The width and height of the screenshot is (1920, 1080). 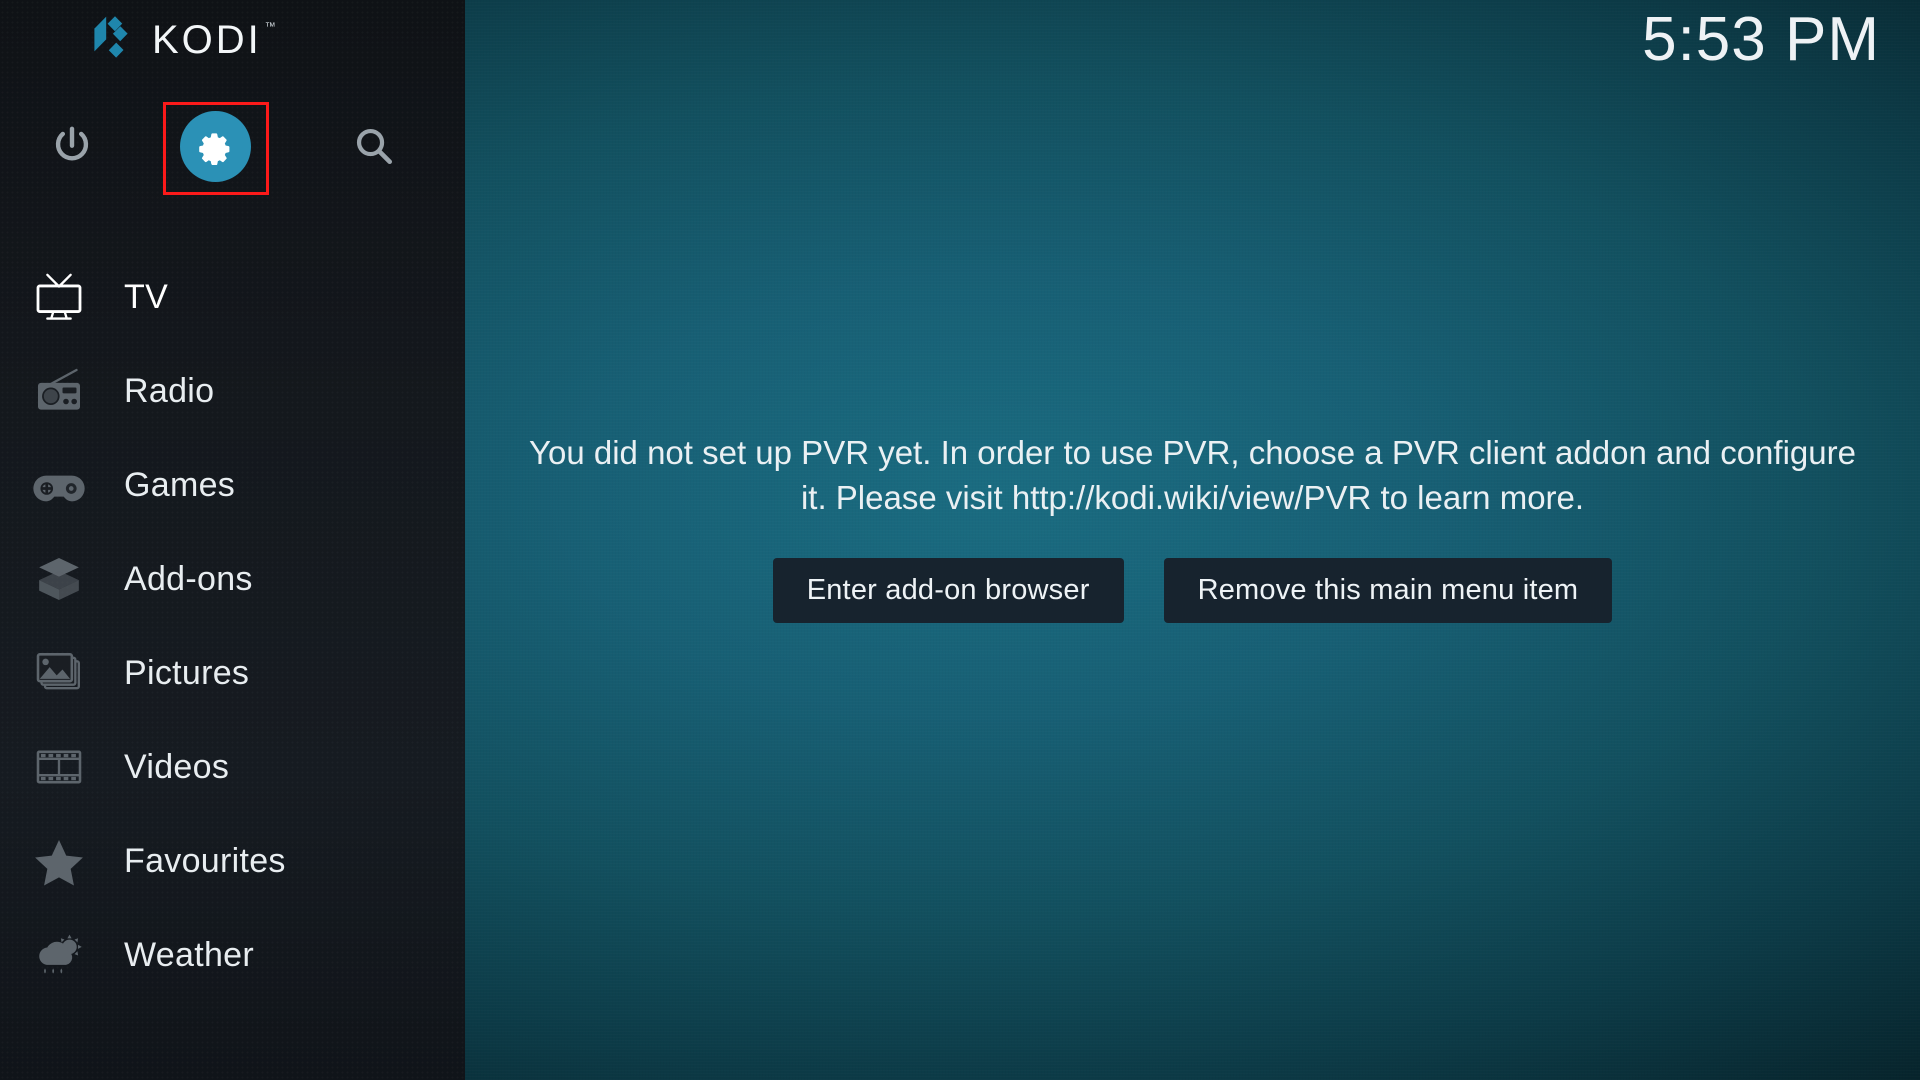 What do you see at coordinates (59, 767) in the screenshot?
I see `filmstrip-icon` at bounding box center [59, 767].